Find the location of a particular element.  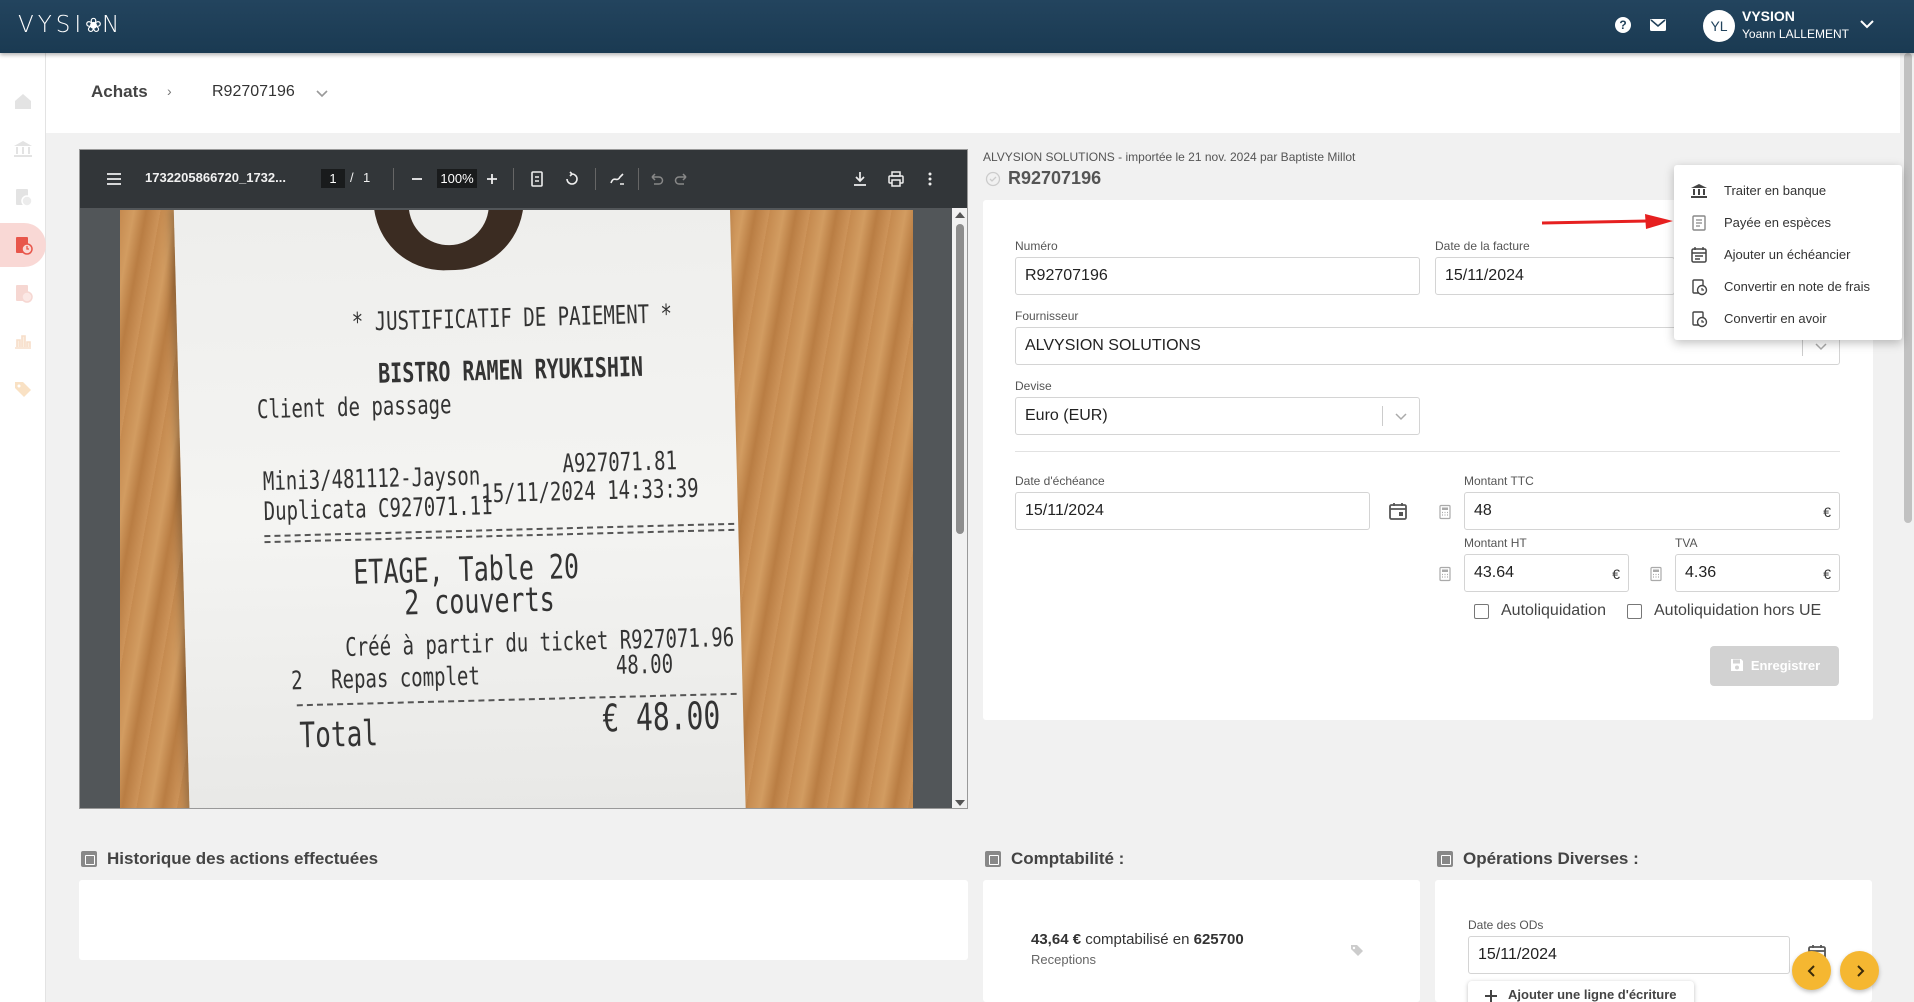

pdf-scrollbar is located at coordinates (959, 508).